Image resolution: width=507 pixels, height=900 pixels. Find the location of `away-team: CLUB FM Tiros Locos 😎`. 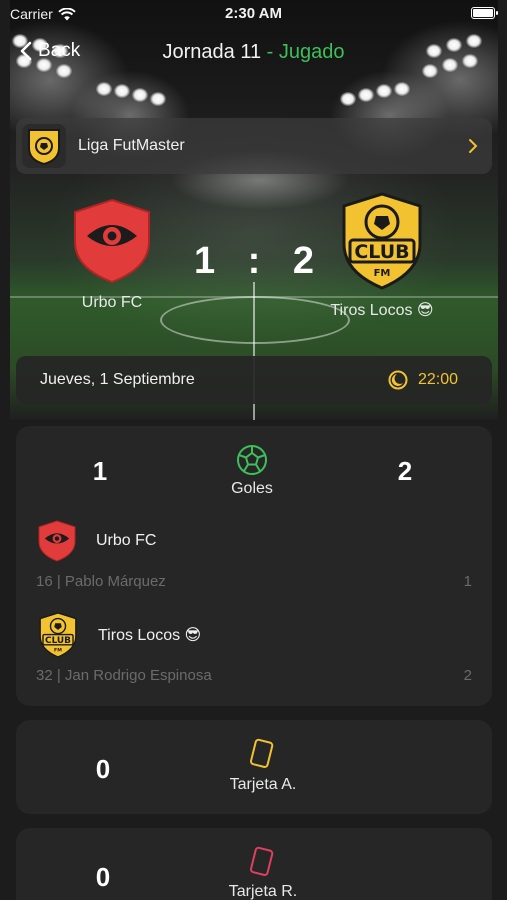

away-team: CLUB FM Tiros Locos 😎 is located at coordinates (382, 256).